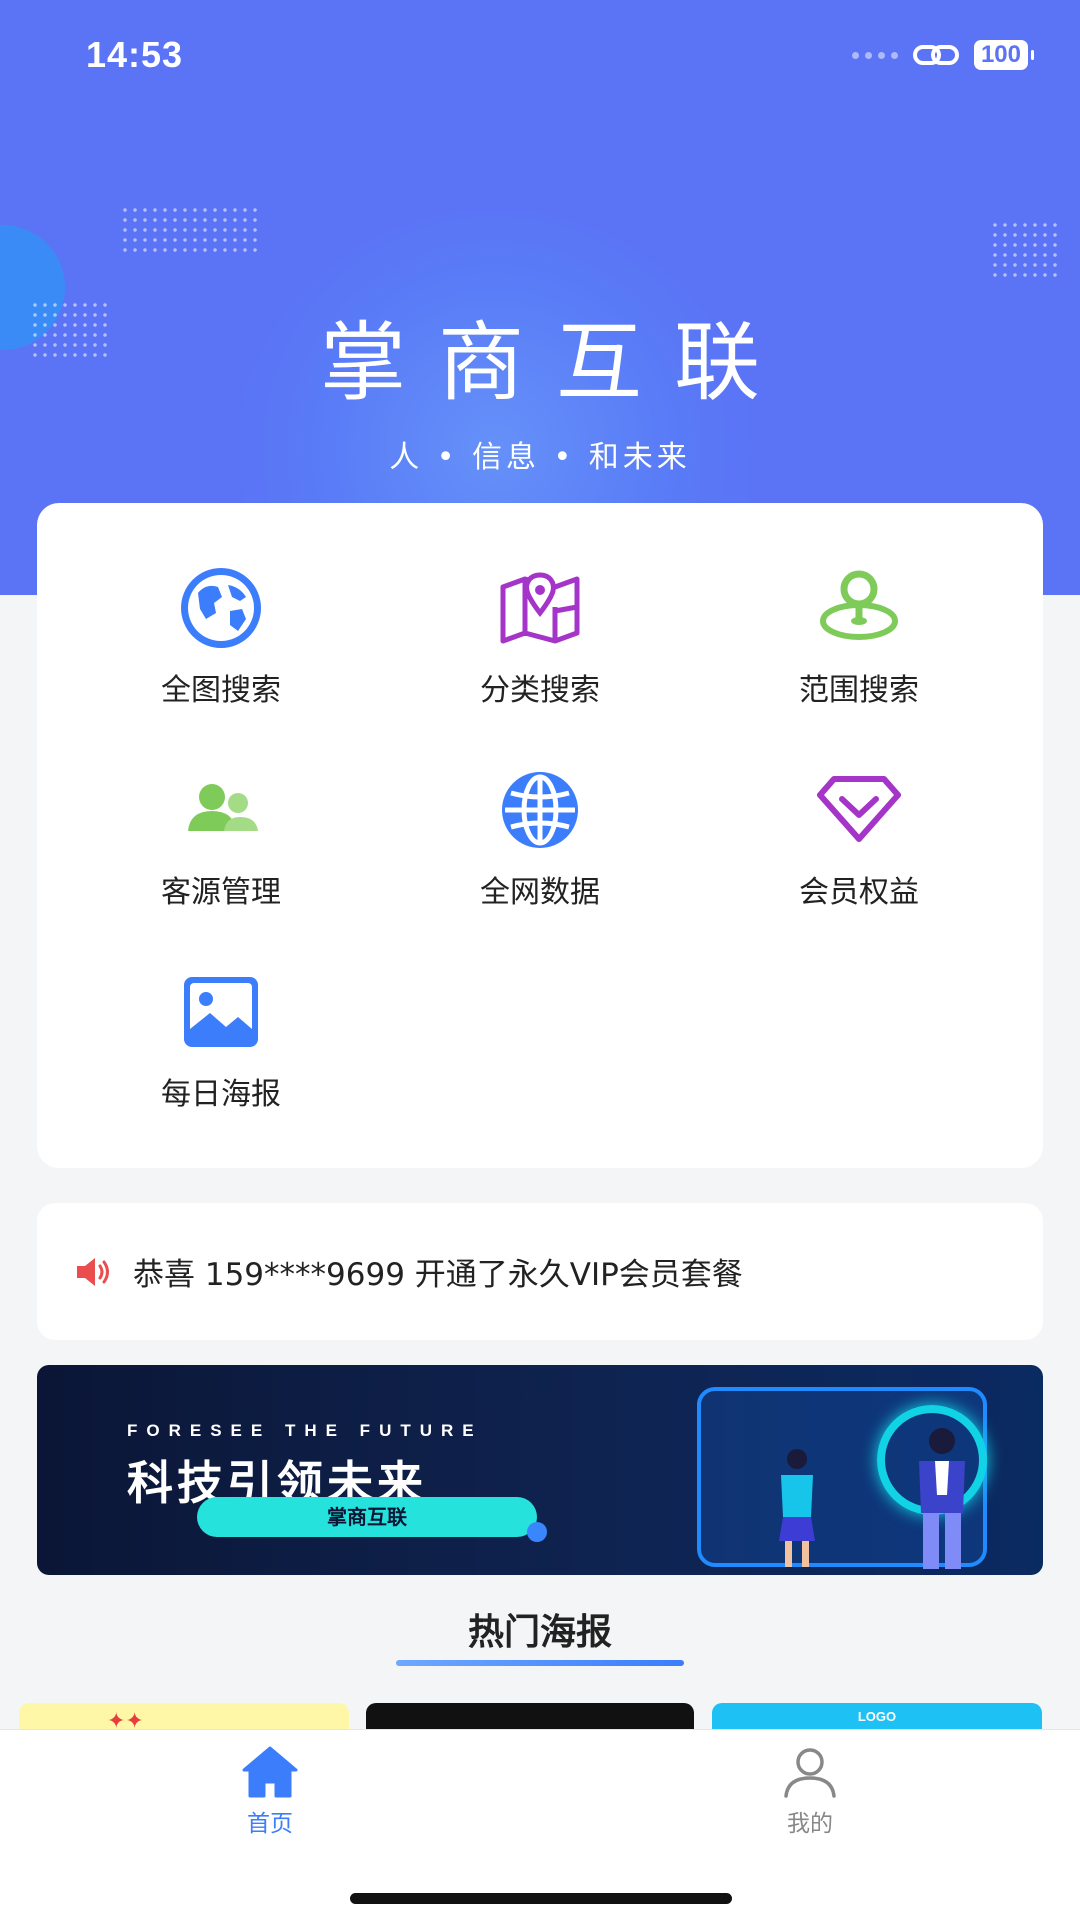 The height and width of the screenshot is (1920, 1080). What do you see at coordinates (438, 1275) in the screenshot?
I see `notice-text: 恭喜 159****9699 开通了永久VIP会员套餐` at bounding box center [438, 1275].